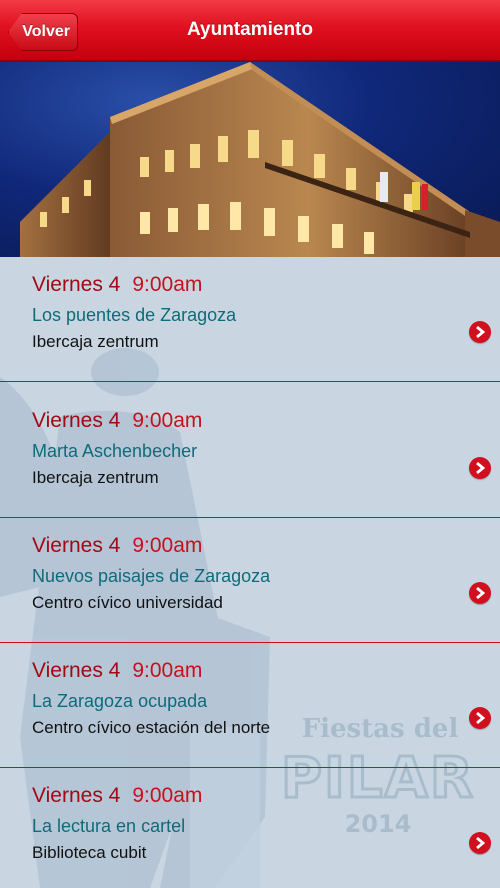  Describe the element at coordinates (46, 31) in the screenshot. I see `back-button-label: Volver` at that location.